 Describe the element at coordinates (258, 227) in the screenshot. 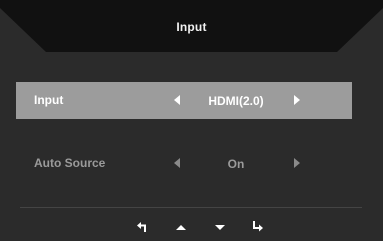

I see `enter-icon` at that location.